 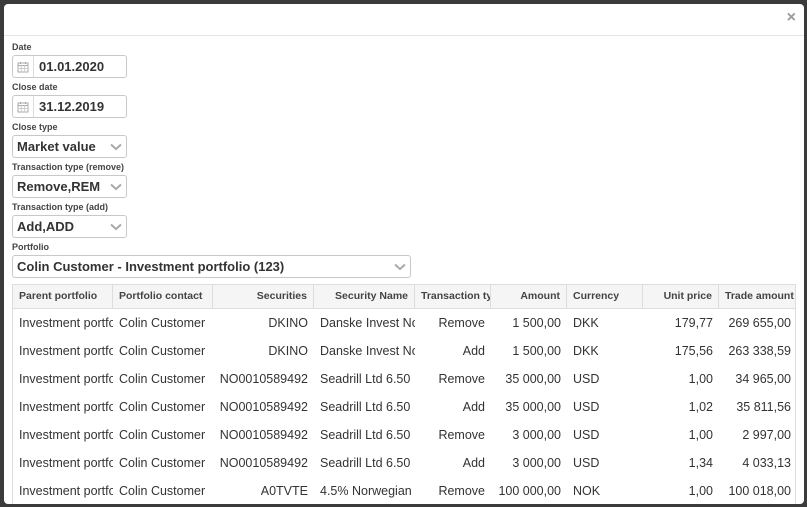 I want to click on trade-amount-cell: 2 997,00, so click(x=766, y=435).